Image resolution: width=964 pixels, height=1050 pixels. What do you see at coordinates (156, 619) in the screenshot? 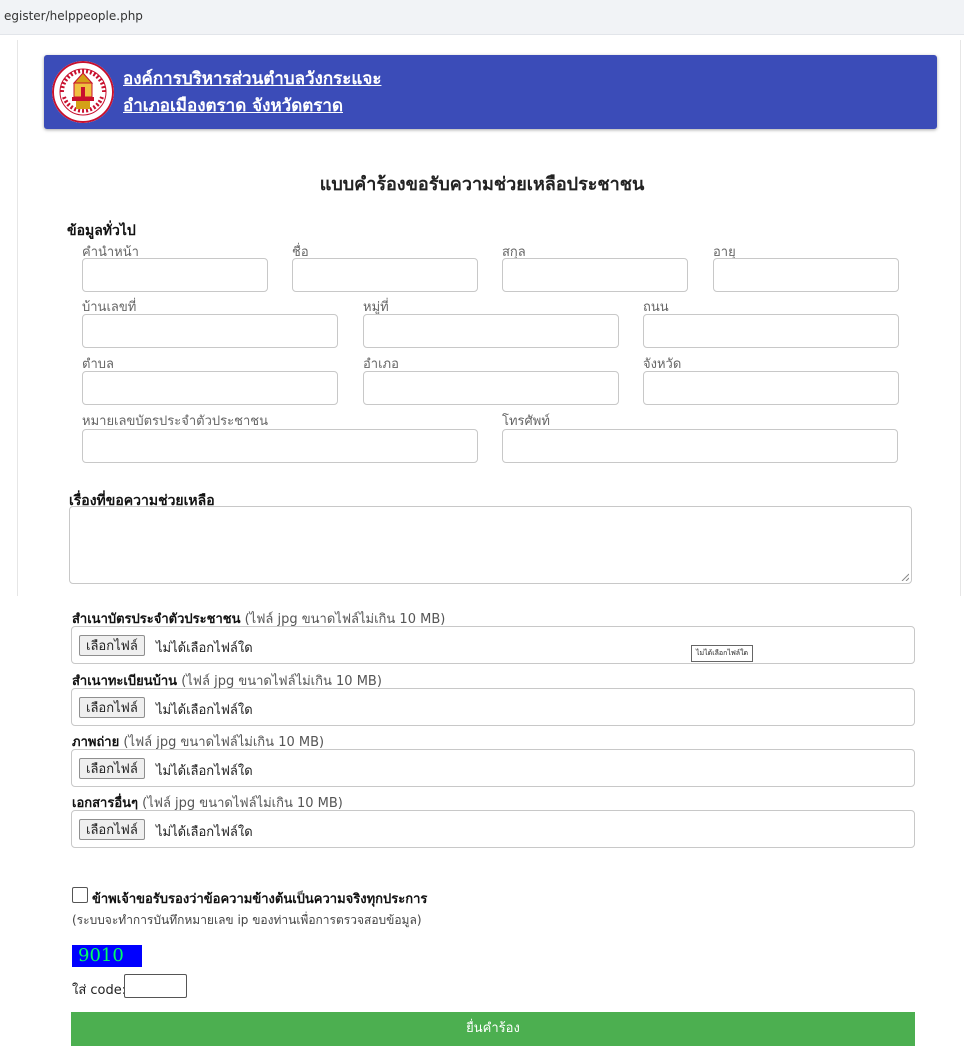
I see `upload-title: สำเนาบัตรประจำตัวประชาชน` at bounding box center [156, 619].